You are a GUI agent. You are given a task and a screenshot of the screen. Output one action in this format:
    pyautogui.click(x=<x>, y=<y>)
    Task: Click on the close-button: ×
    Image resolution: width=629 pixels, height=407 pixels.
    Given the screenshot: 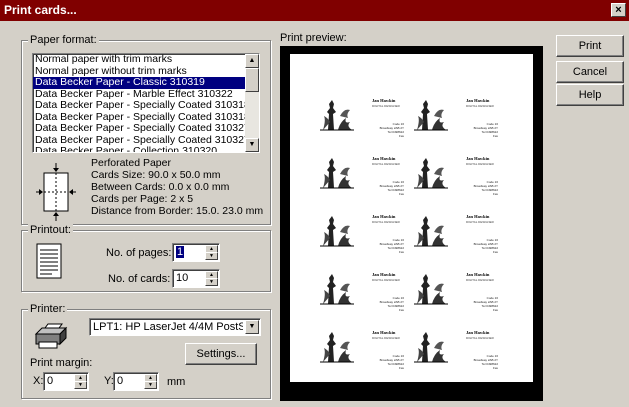 What is the action you would take?
    pyautogui.click(x=618, y=10)
    